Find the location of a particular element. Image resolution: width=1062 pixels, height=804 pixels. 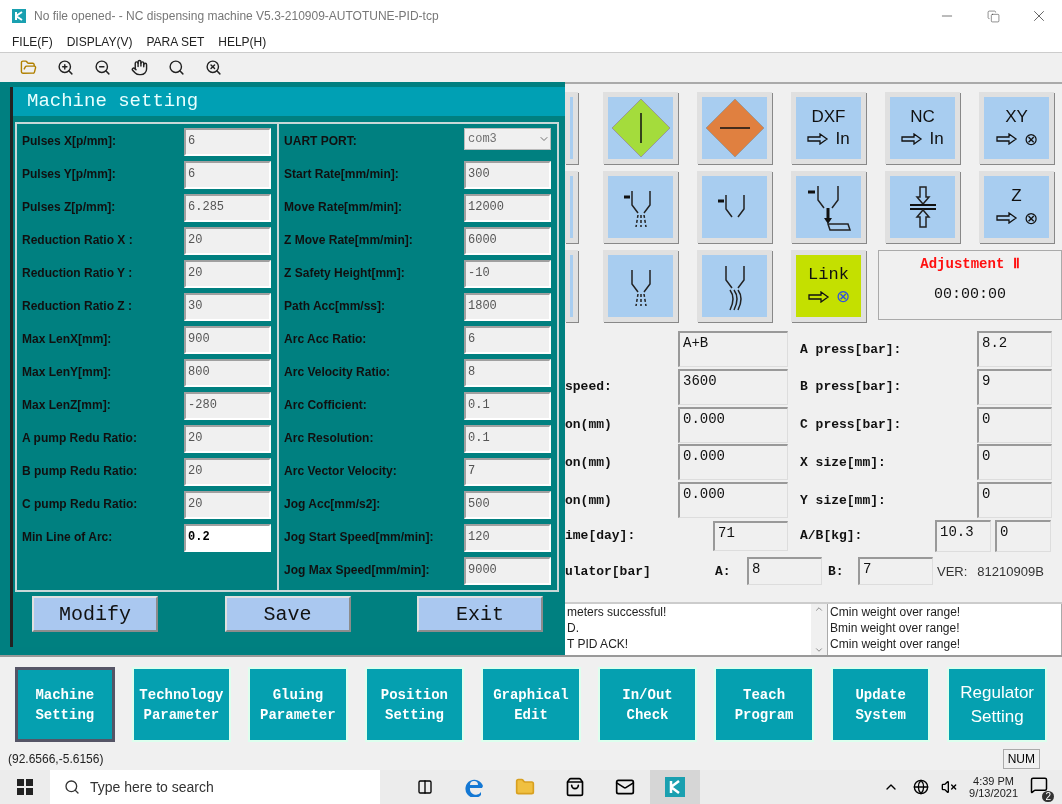

field-label: X size[mm]: is located at coordinates (843, 462).